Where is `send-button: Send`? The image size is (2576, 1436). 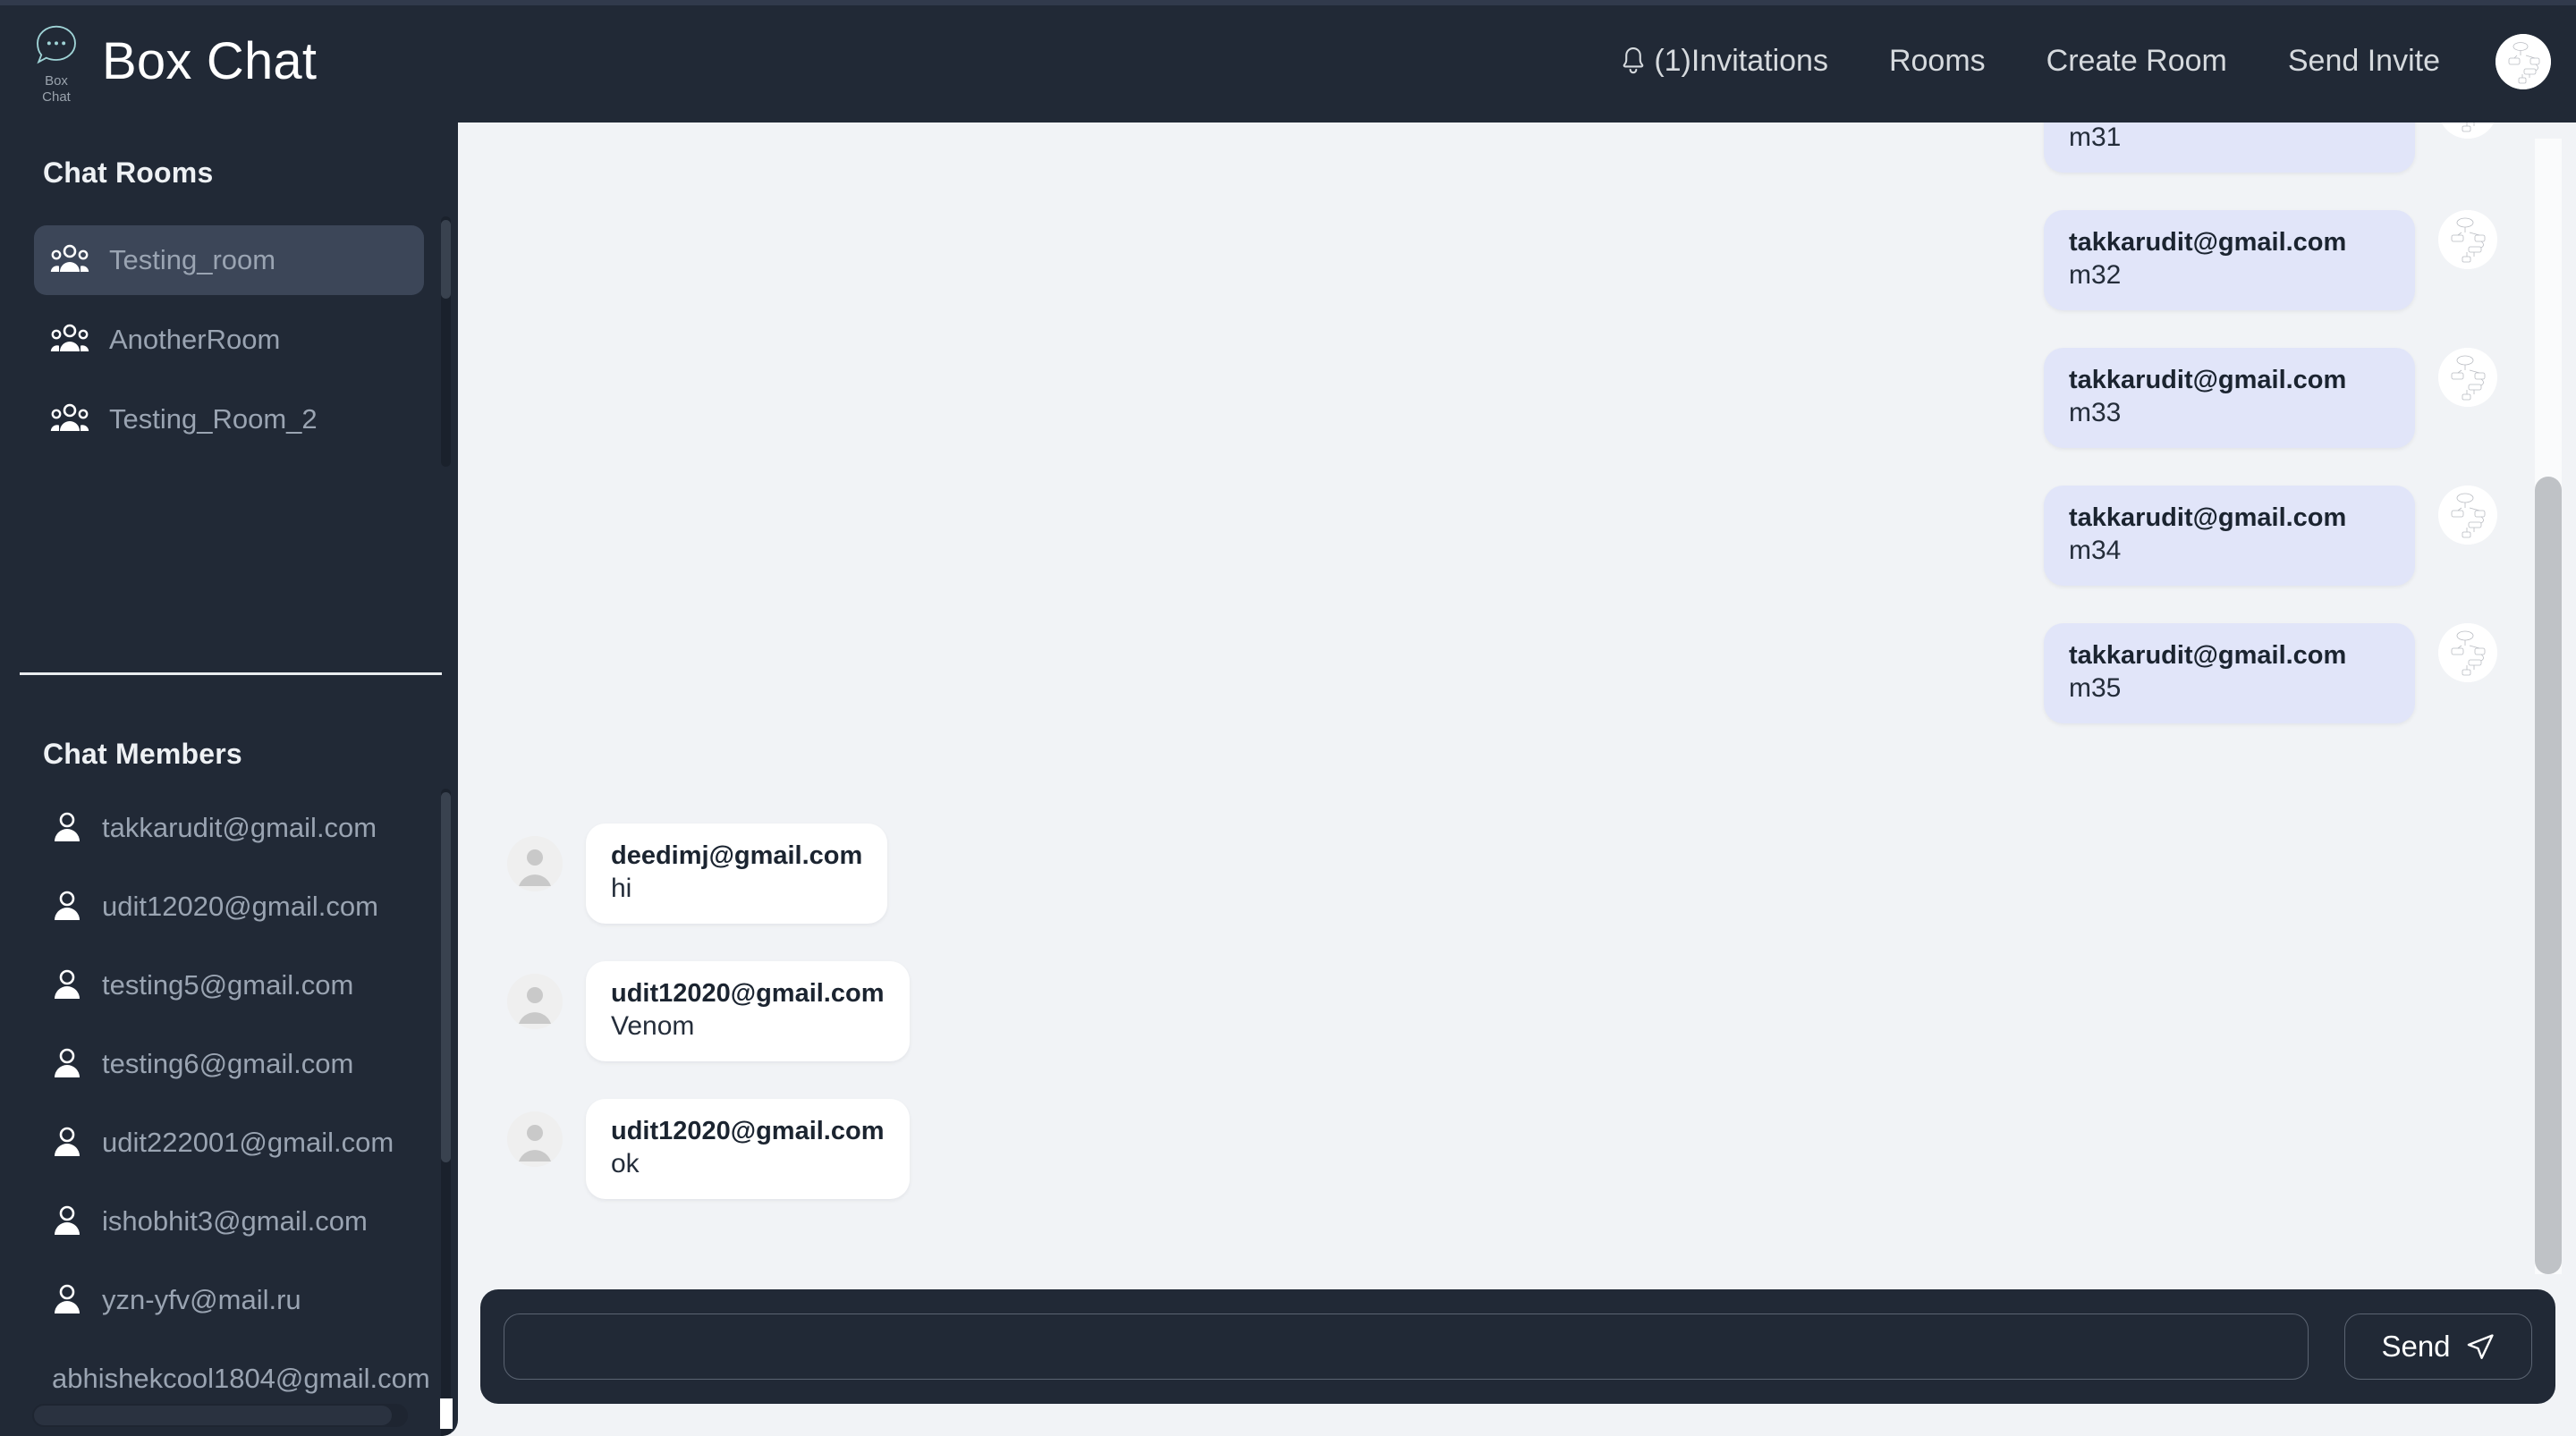 send-button: Send is located at coordinates (2438, 1347).